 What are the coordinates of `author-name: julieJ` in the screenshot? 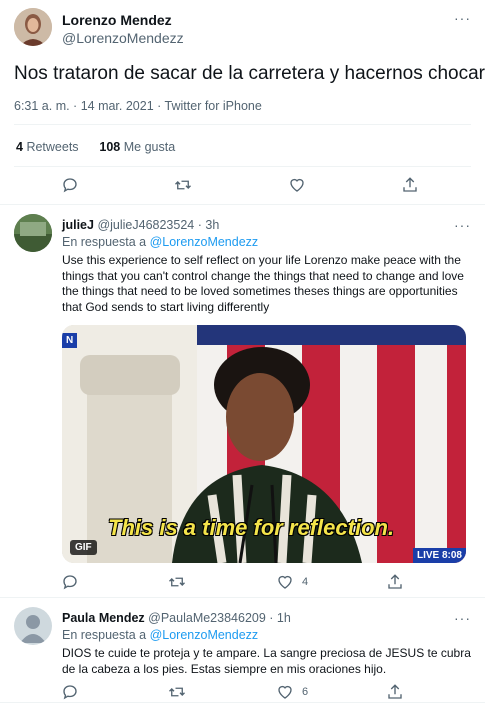 It's located at (78, 225).